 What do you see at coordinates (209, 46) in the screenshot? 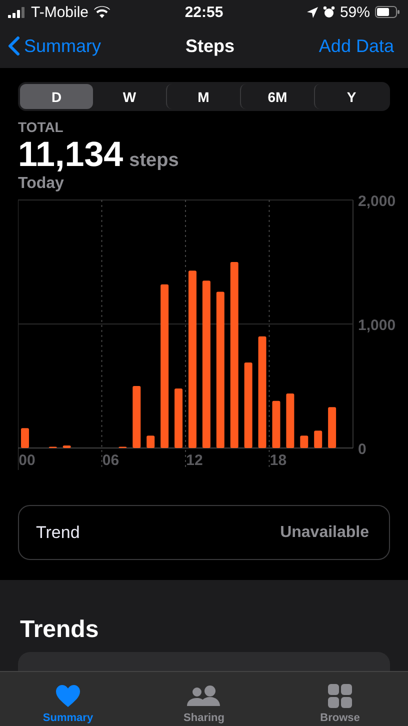
I see `screen-title: Steps` at bounding box center [209, 46].